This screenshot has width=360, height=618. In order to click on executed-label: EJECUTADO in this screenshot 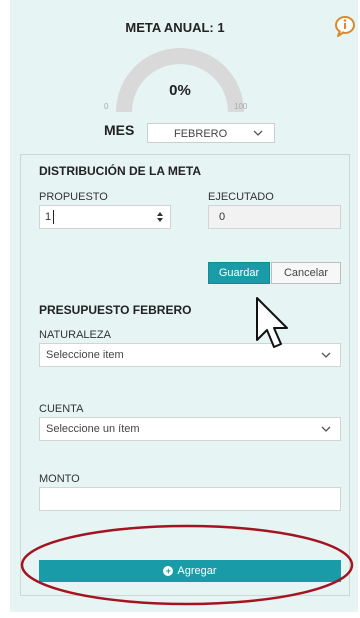, I will do `click(241, 197)`.